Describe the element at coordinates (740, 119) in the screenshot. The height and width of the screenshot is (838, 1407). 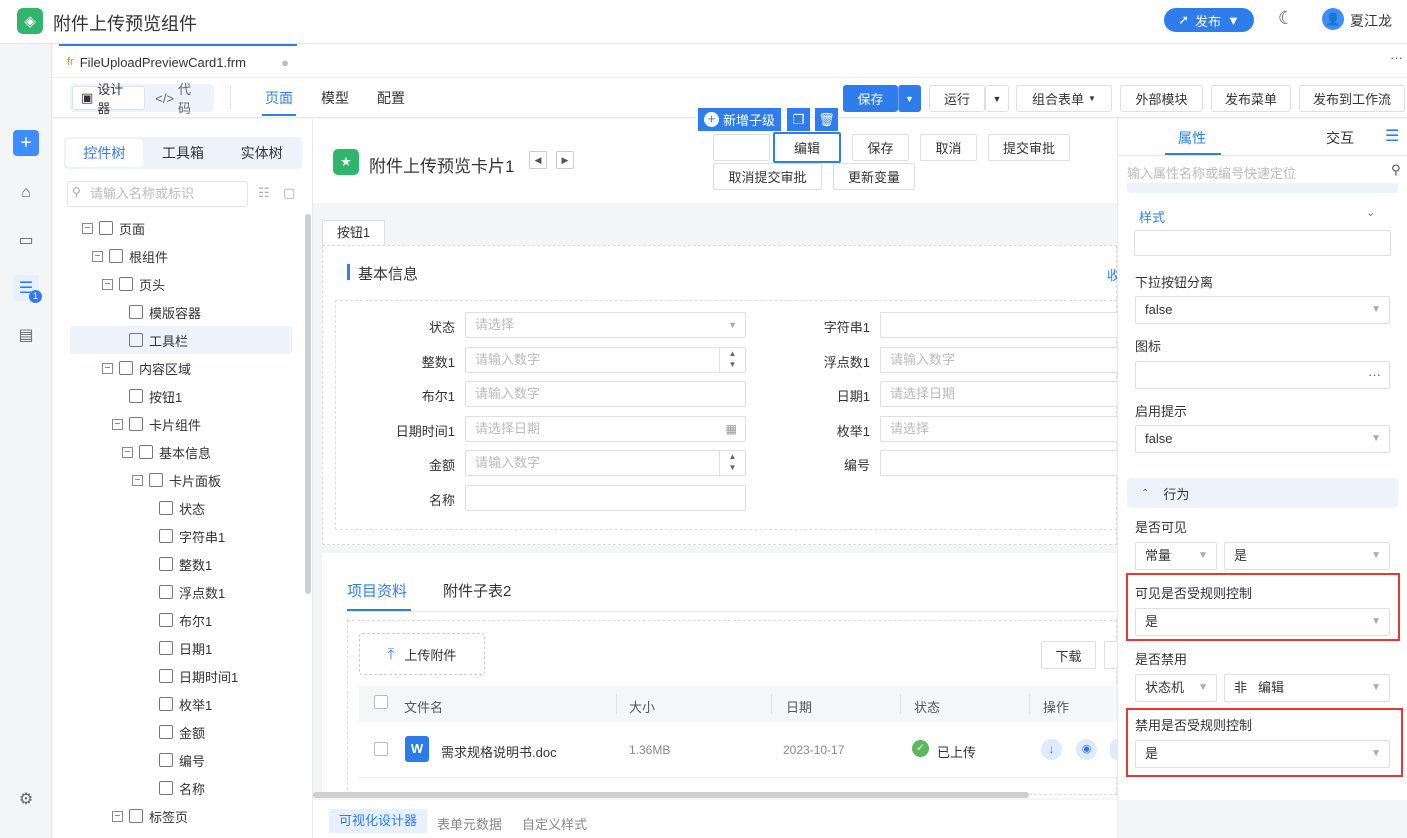
I see `add-child-button: + 新增子级` at that location.